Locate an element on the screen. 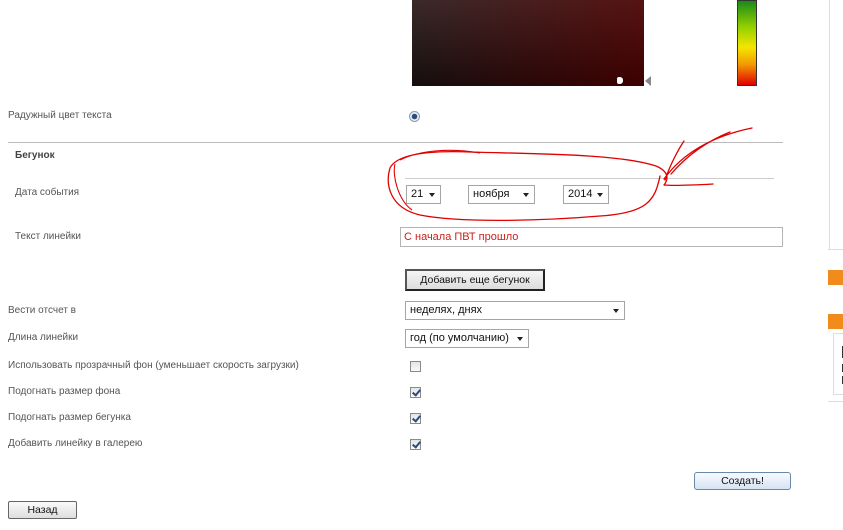 Image resolution: width=843 pixels, height=530 pixels. red-annotation-circle is located at coordinates (570, 174).